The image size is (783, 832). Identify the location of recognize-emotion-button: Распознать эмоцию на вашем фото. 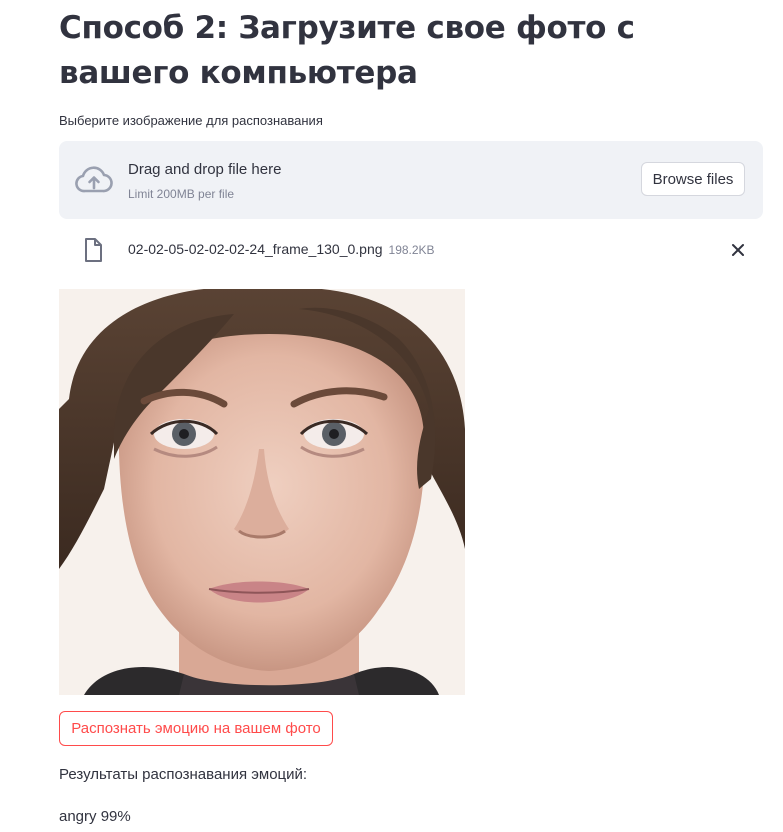
(196, 728).